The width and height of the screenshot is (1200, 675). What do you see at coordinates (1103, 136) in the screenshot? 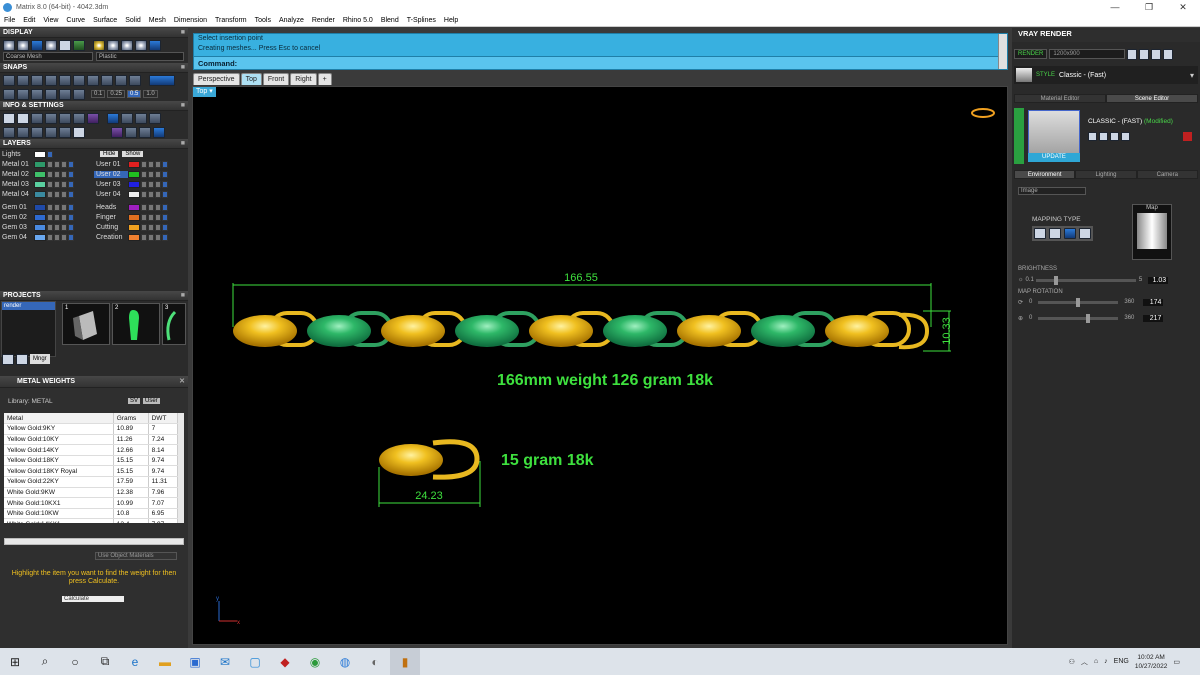
I see `open-material-icon` at bounding box center [1103, 136].